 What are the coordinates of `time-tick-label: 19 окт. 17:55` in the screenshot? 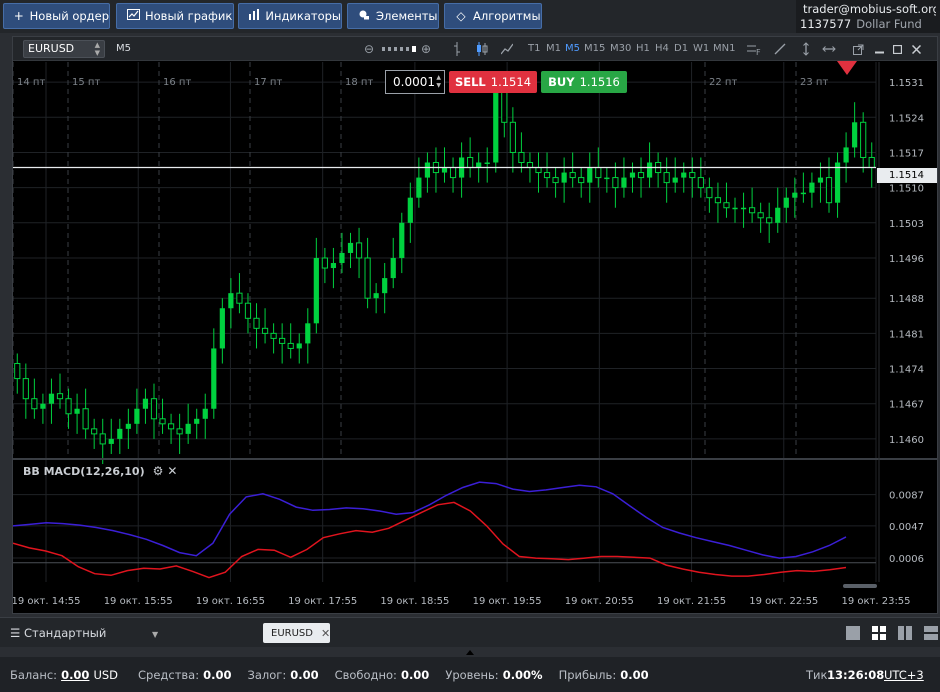 It's located at (322, 601).